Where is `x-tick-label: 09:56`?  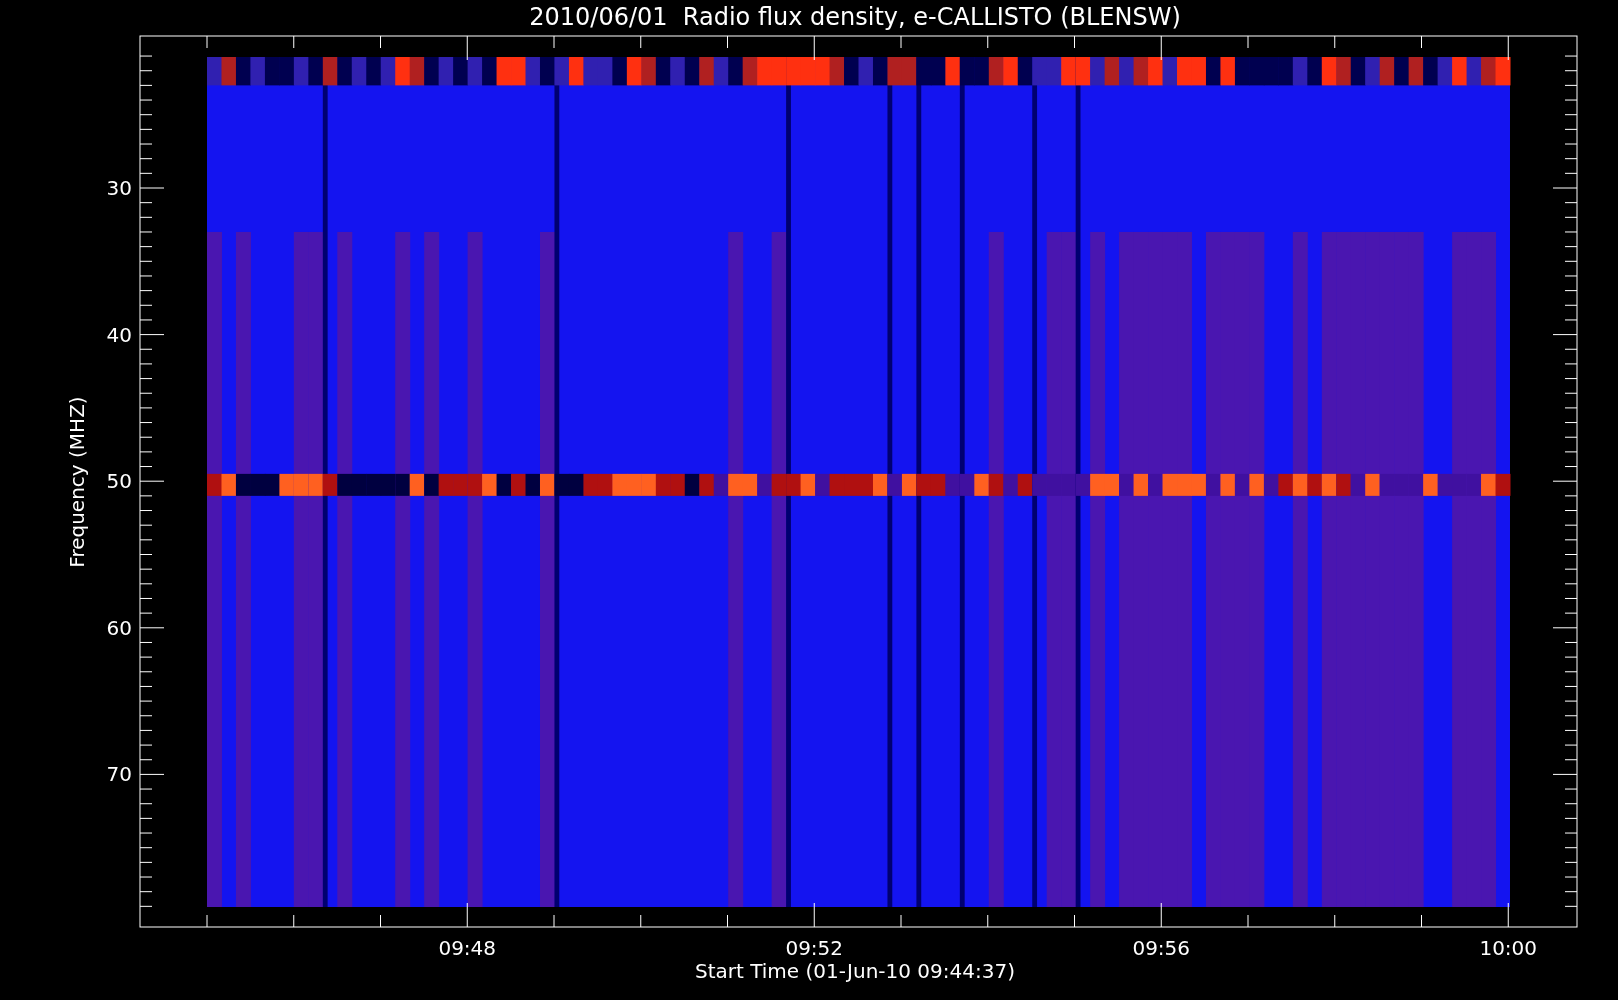 x-tick-label: 09:56 is located at coordinates (1161, 948).